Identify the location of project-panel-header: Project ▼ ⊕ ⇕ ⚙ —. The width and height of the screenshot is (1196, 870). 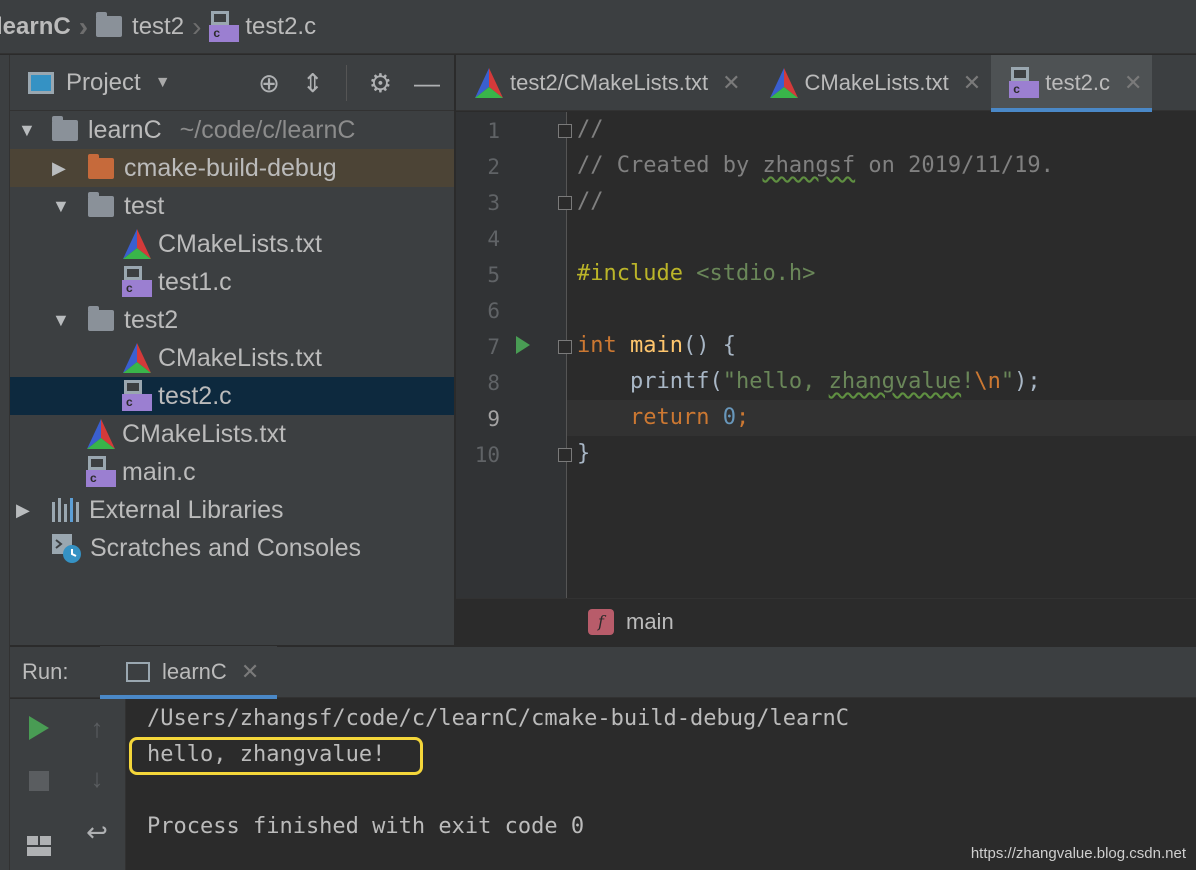
(232, 83).